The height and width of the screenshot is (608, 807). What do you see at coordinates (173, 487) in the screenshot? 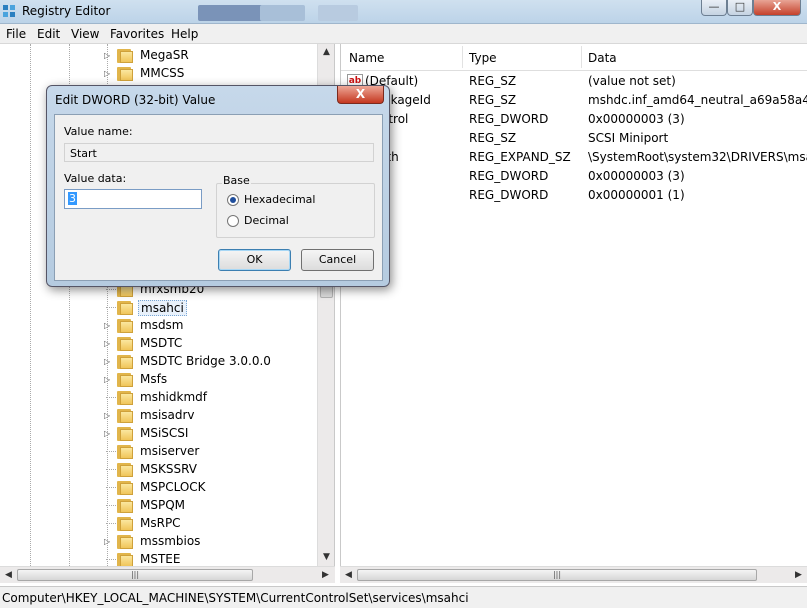
I see `tree-item-label: MSPCLOCK` at bounding box center [173, 487].